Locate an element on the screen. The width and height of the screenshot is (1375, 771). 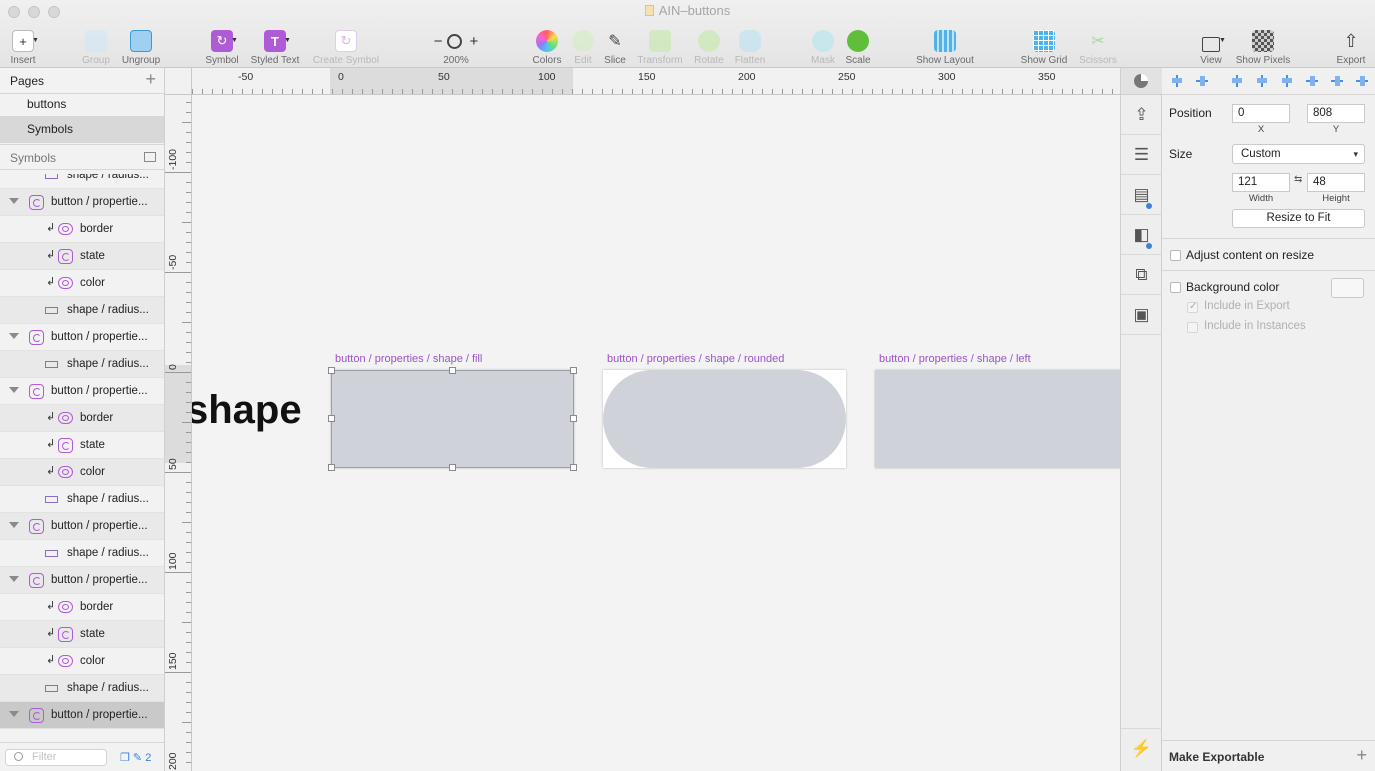
artboard-title-rounded: button / properties / shape / rounded is located at coordinates (695, 359).